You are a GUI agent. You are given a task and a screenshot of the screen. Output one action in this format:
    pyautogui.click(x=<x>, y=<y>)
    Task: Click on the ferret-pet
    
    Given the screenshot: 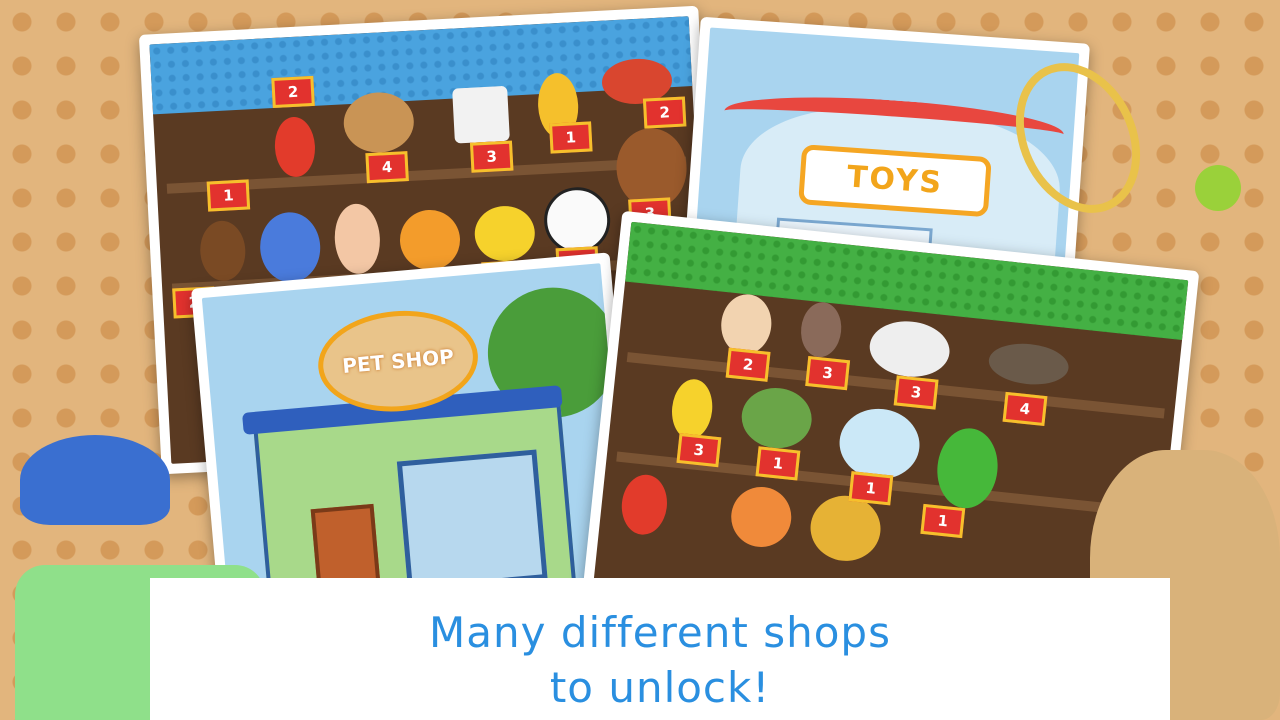 What is the action you would take?
    pyautogui.click(x=1028, y=364)
    